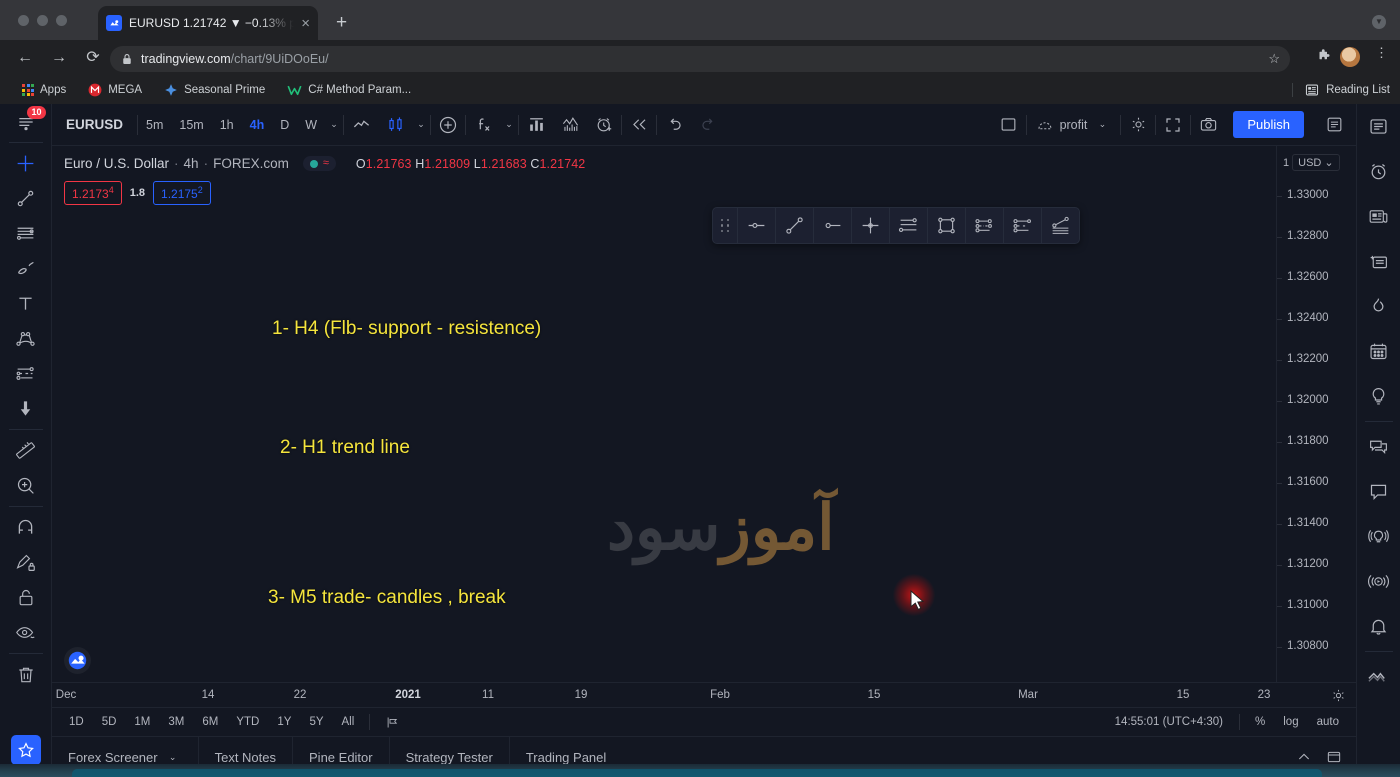 This screenshot has width=1400, height=777. What do you see at coordinates (115, 90) in the screenshot?
I see `bookmark-mega: MEGA` at bounding box center [115, 90].